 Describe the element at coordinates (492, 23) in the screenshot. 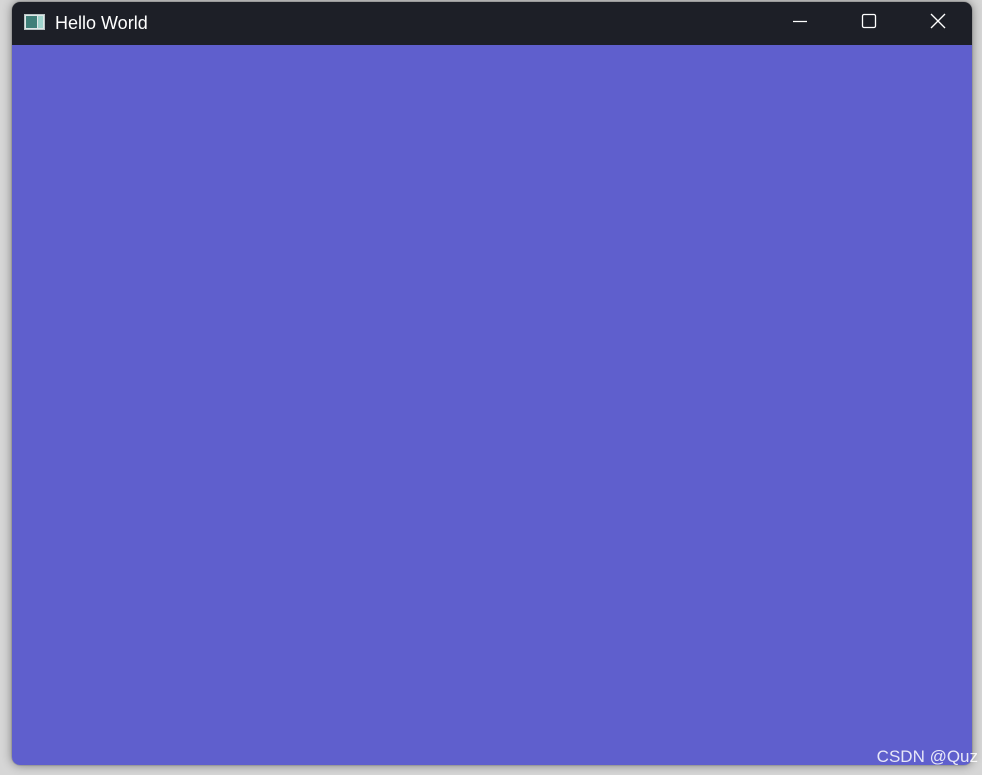

I see `title-bar: Hello World` at that location.